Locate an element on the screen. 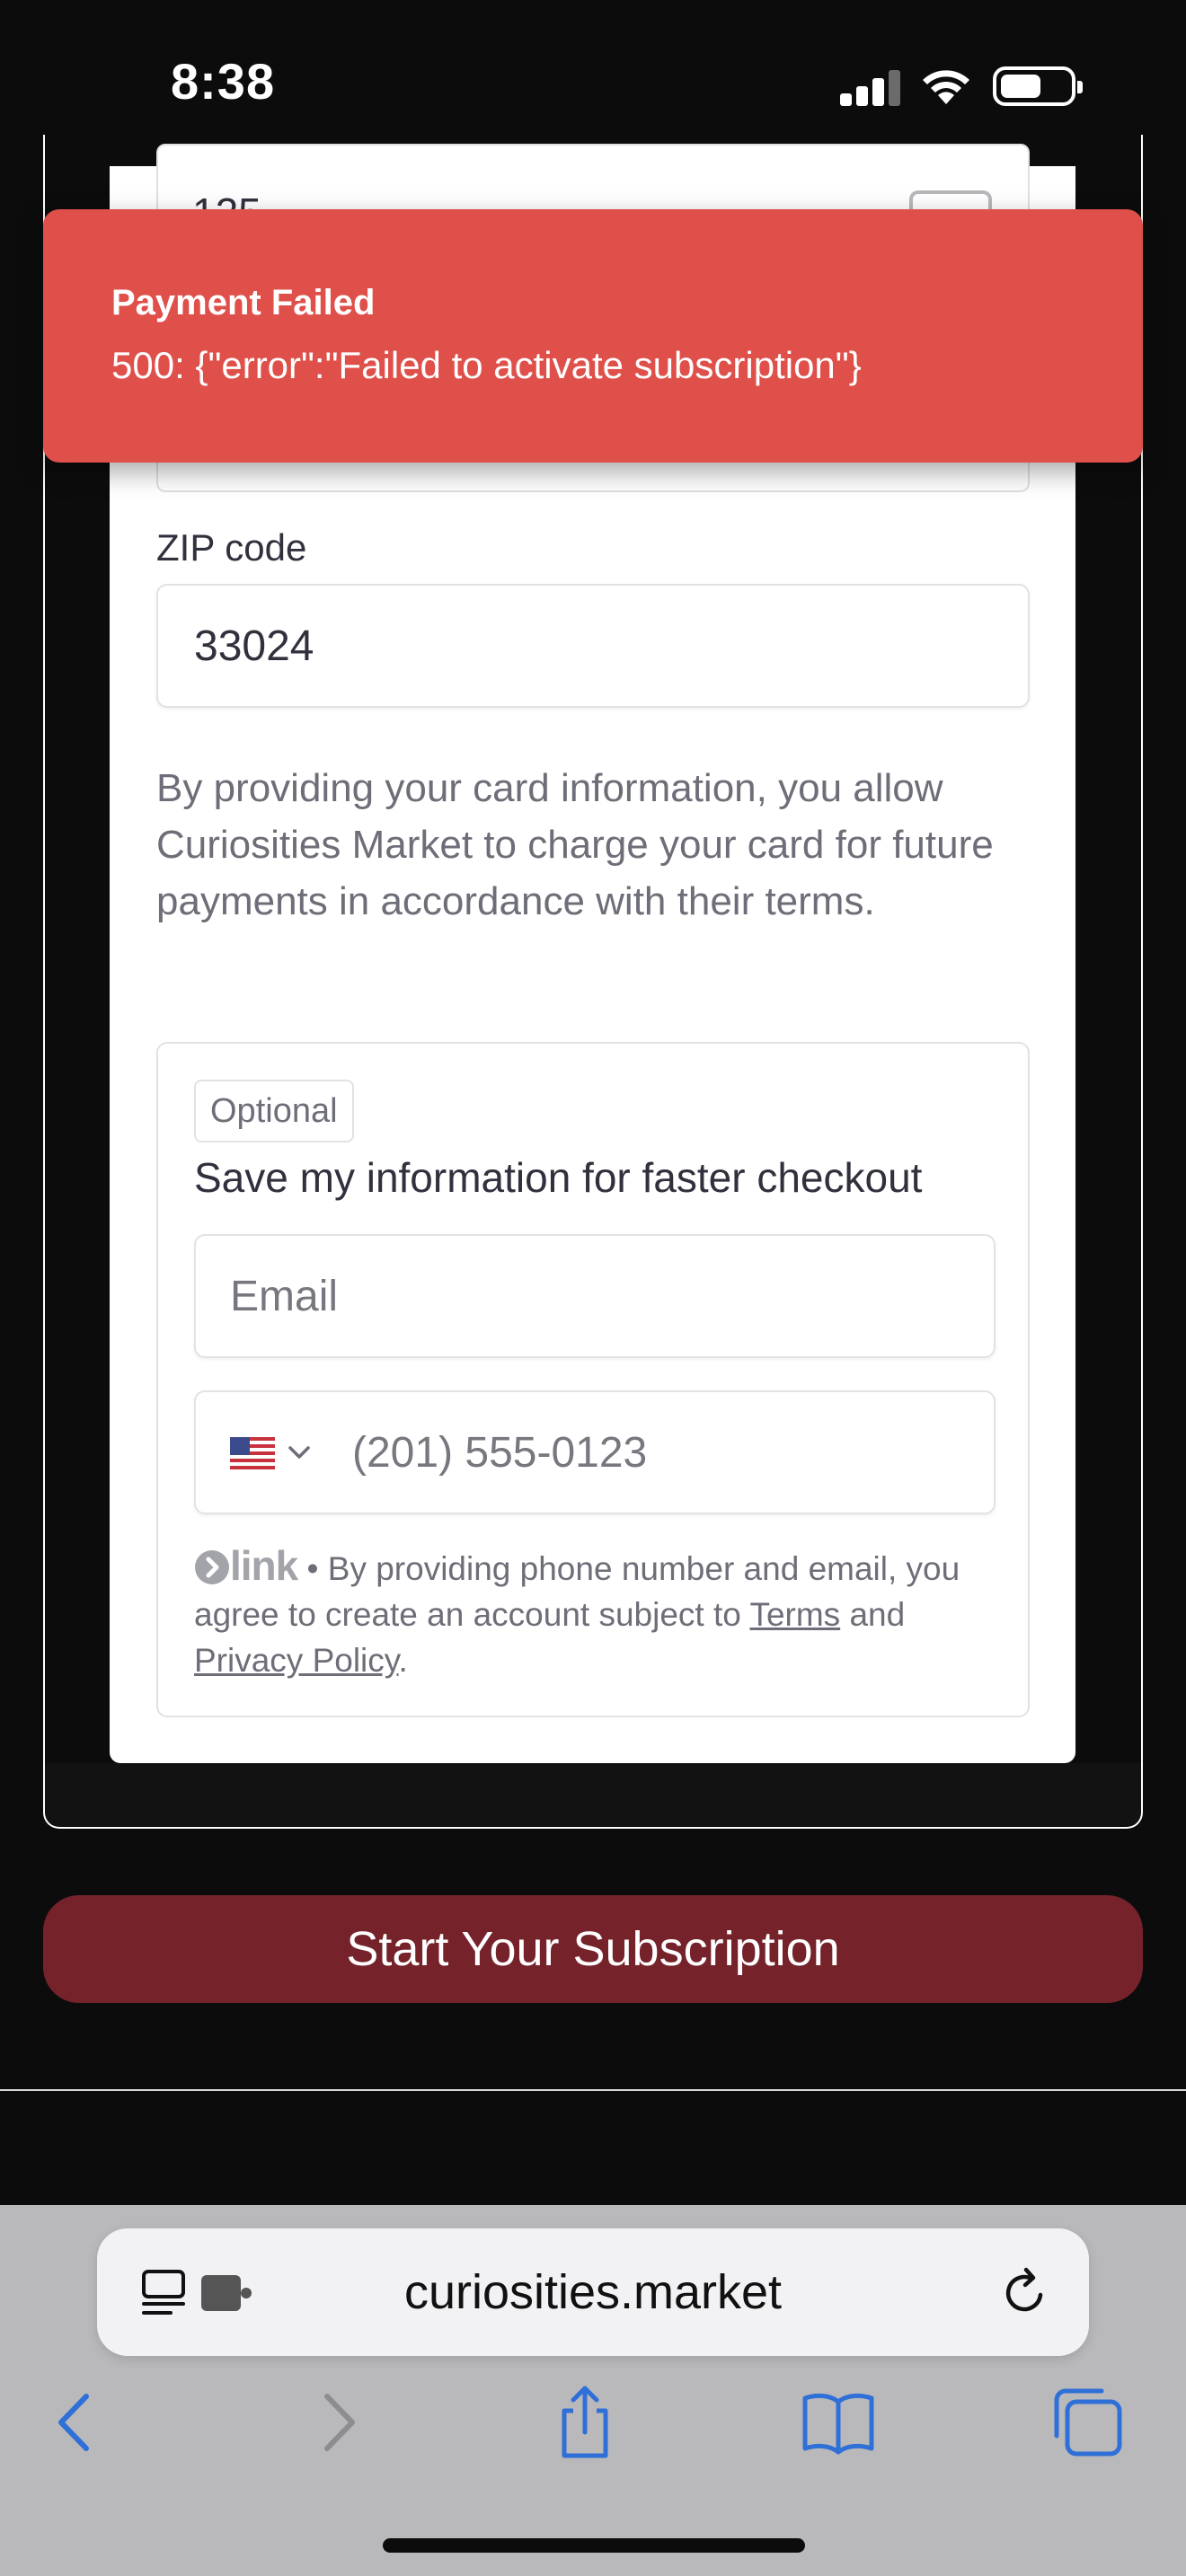 The height and width of the screenshot is (2576, 1186). home-indicator is located at coordinates (594, 2545).